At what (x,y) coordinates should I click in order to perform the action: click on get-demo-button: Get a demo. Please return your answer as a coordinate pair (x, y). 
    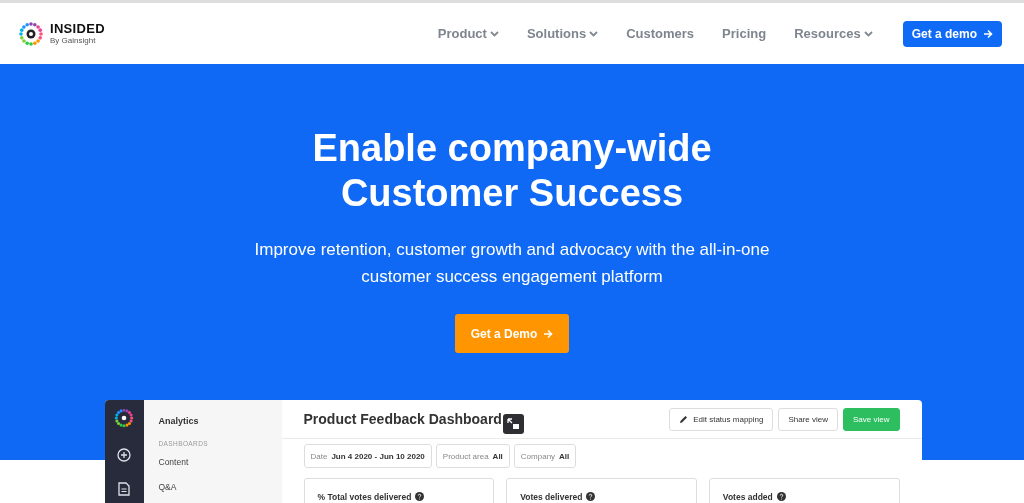
    Looking at the image, I should click on (952, 33).